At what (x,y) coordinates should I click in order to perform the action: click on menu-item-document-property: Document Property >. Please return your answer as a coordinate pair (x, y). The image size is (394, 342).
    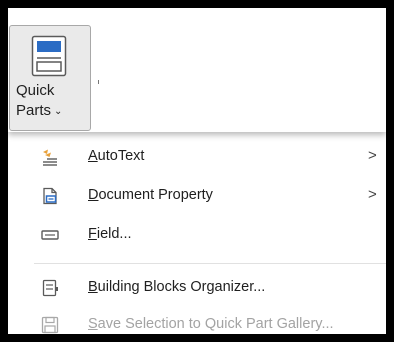
    Looking at the image, I should click on (197, 196).